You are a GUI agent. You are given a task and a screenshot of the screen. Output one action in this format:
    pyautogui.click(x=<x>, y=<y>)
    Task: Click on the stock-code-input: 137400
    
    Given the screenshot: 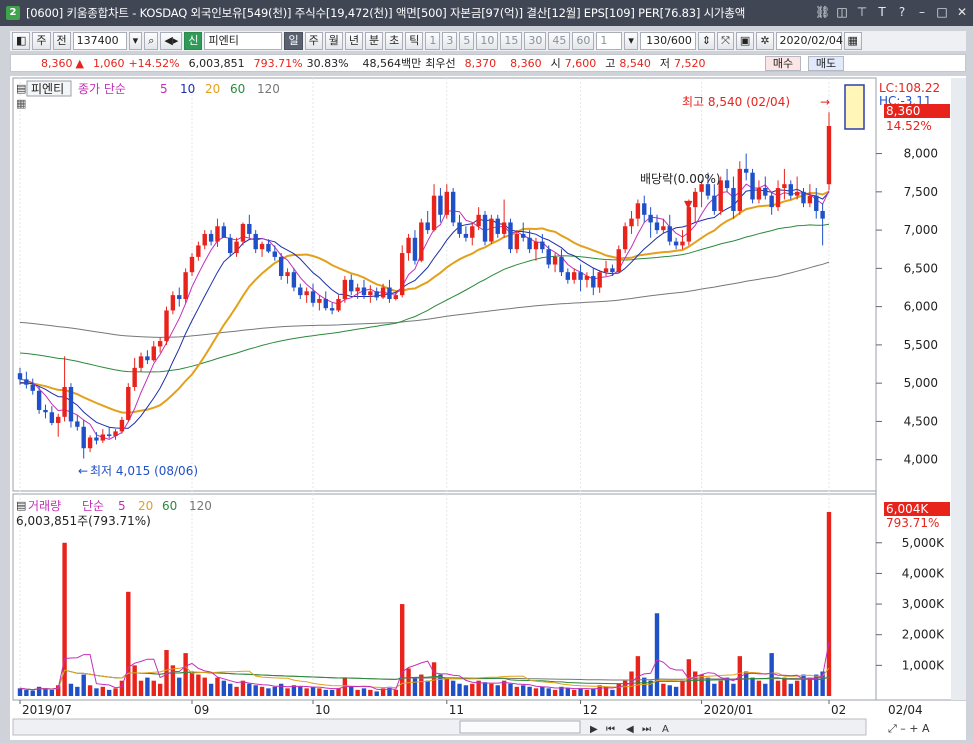 What is the action you would take?
    pyautogui.click(x=99, y=41)
    